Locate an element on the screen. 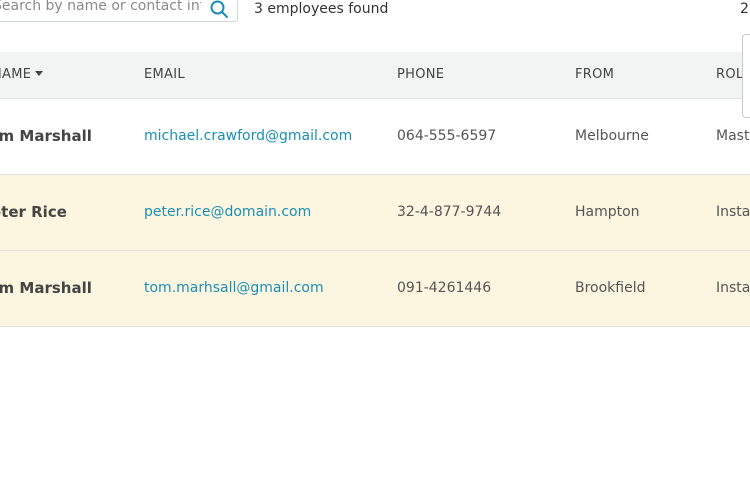 The height and width of the screenshot is (500, 750). search-input is located at coordinates (100, 10).